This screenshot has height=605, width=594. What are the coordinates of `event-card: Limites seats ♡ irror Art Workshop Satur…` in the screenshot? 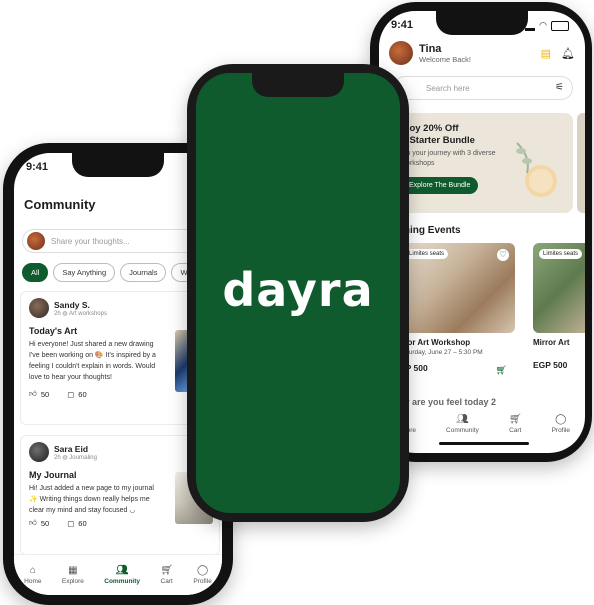 It's located at (457, 318).